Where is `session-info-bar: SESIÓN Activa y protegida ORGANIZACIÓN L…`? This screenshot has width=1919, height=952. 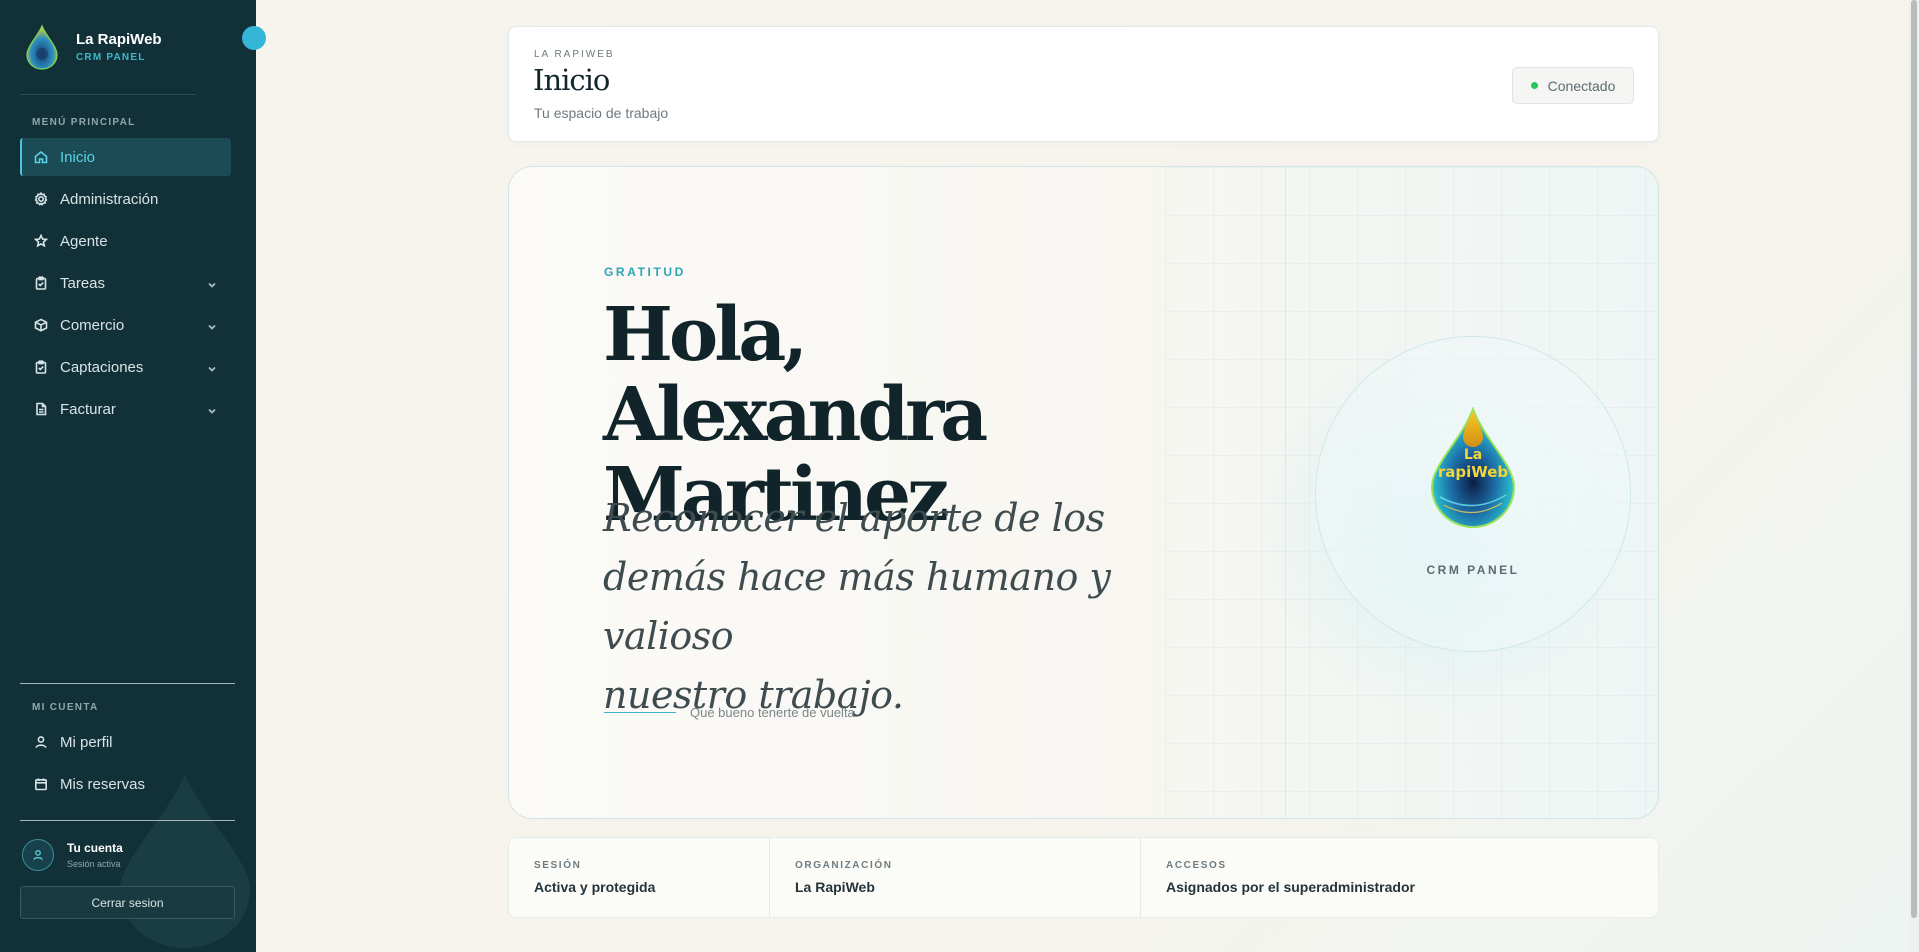 session-info-bar: SESIÓN Activa y protegida ORGANIZACIÓN L… is located at coordinates (1083, 877).